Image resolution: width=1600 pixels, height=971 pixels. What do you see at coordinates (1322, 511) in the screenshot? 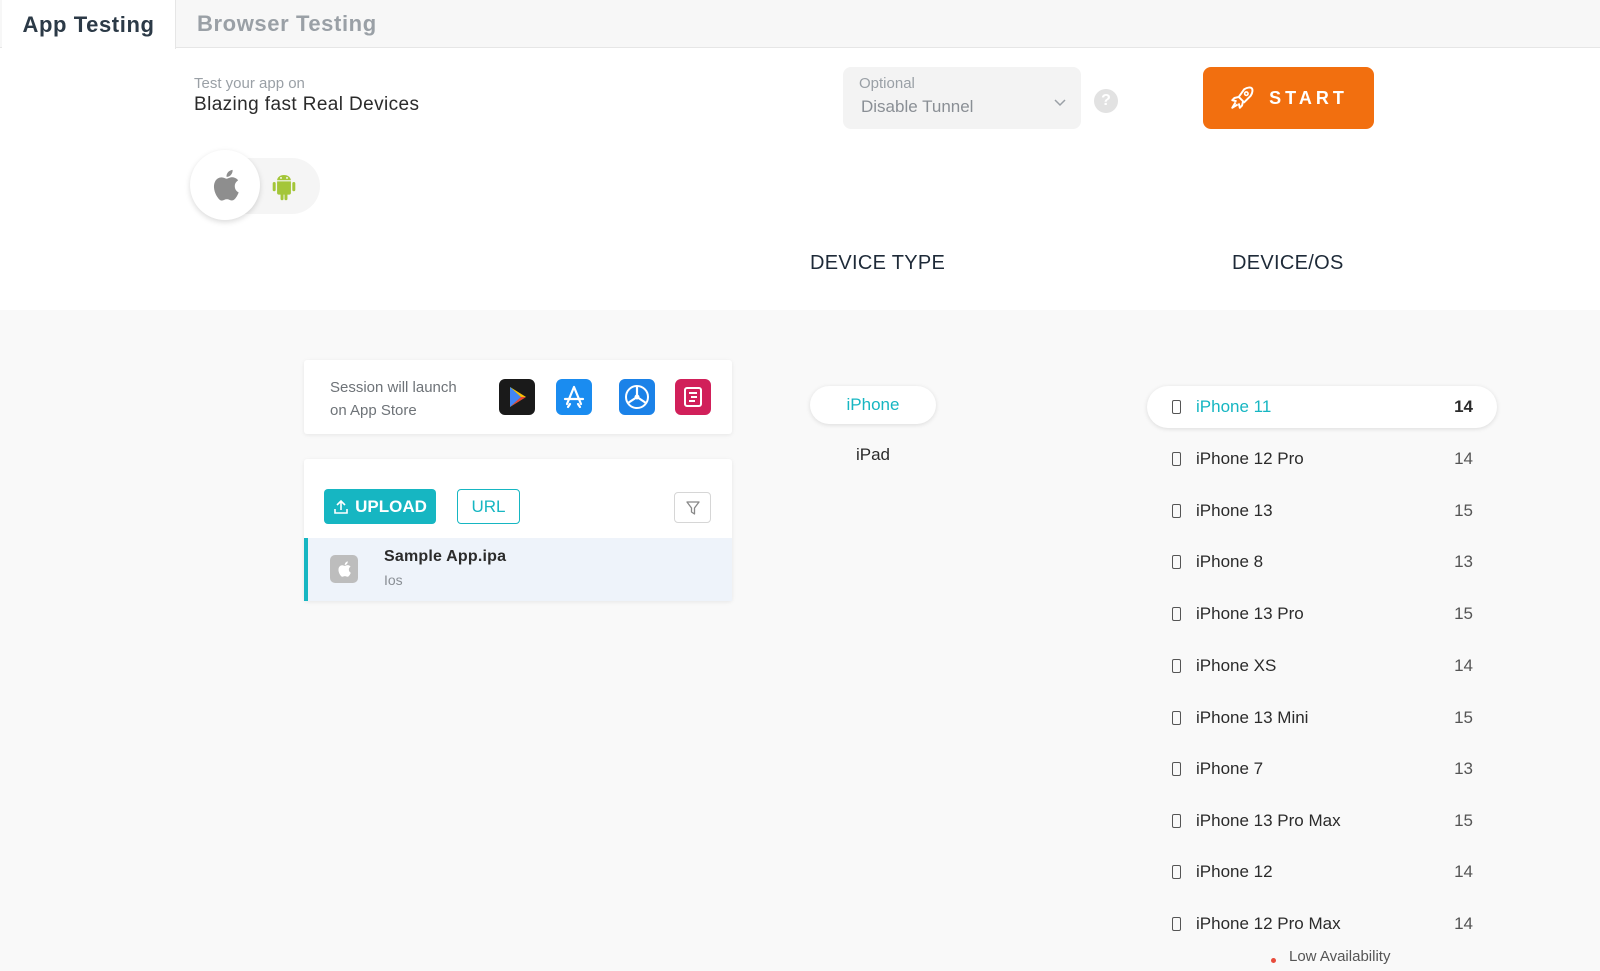
I see `device-row: iPhone 13 15` at bounding box center [1322, 511].